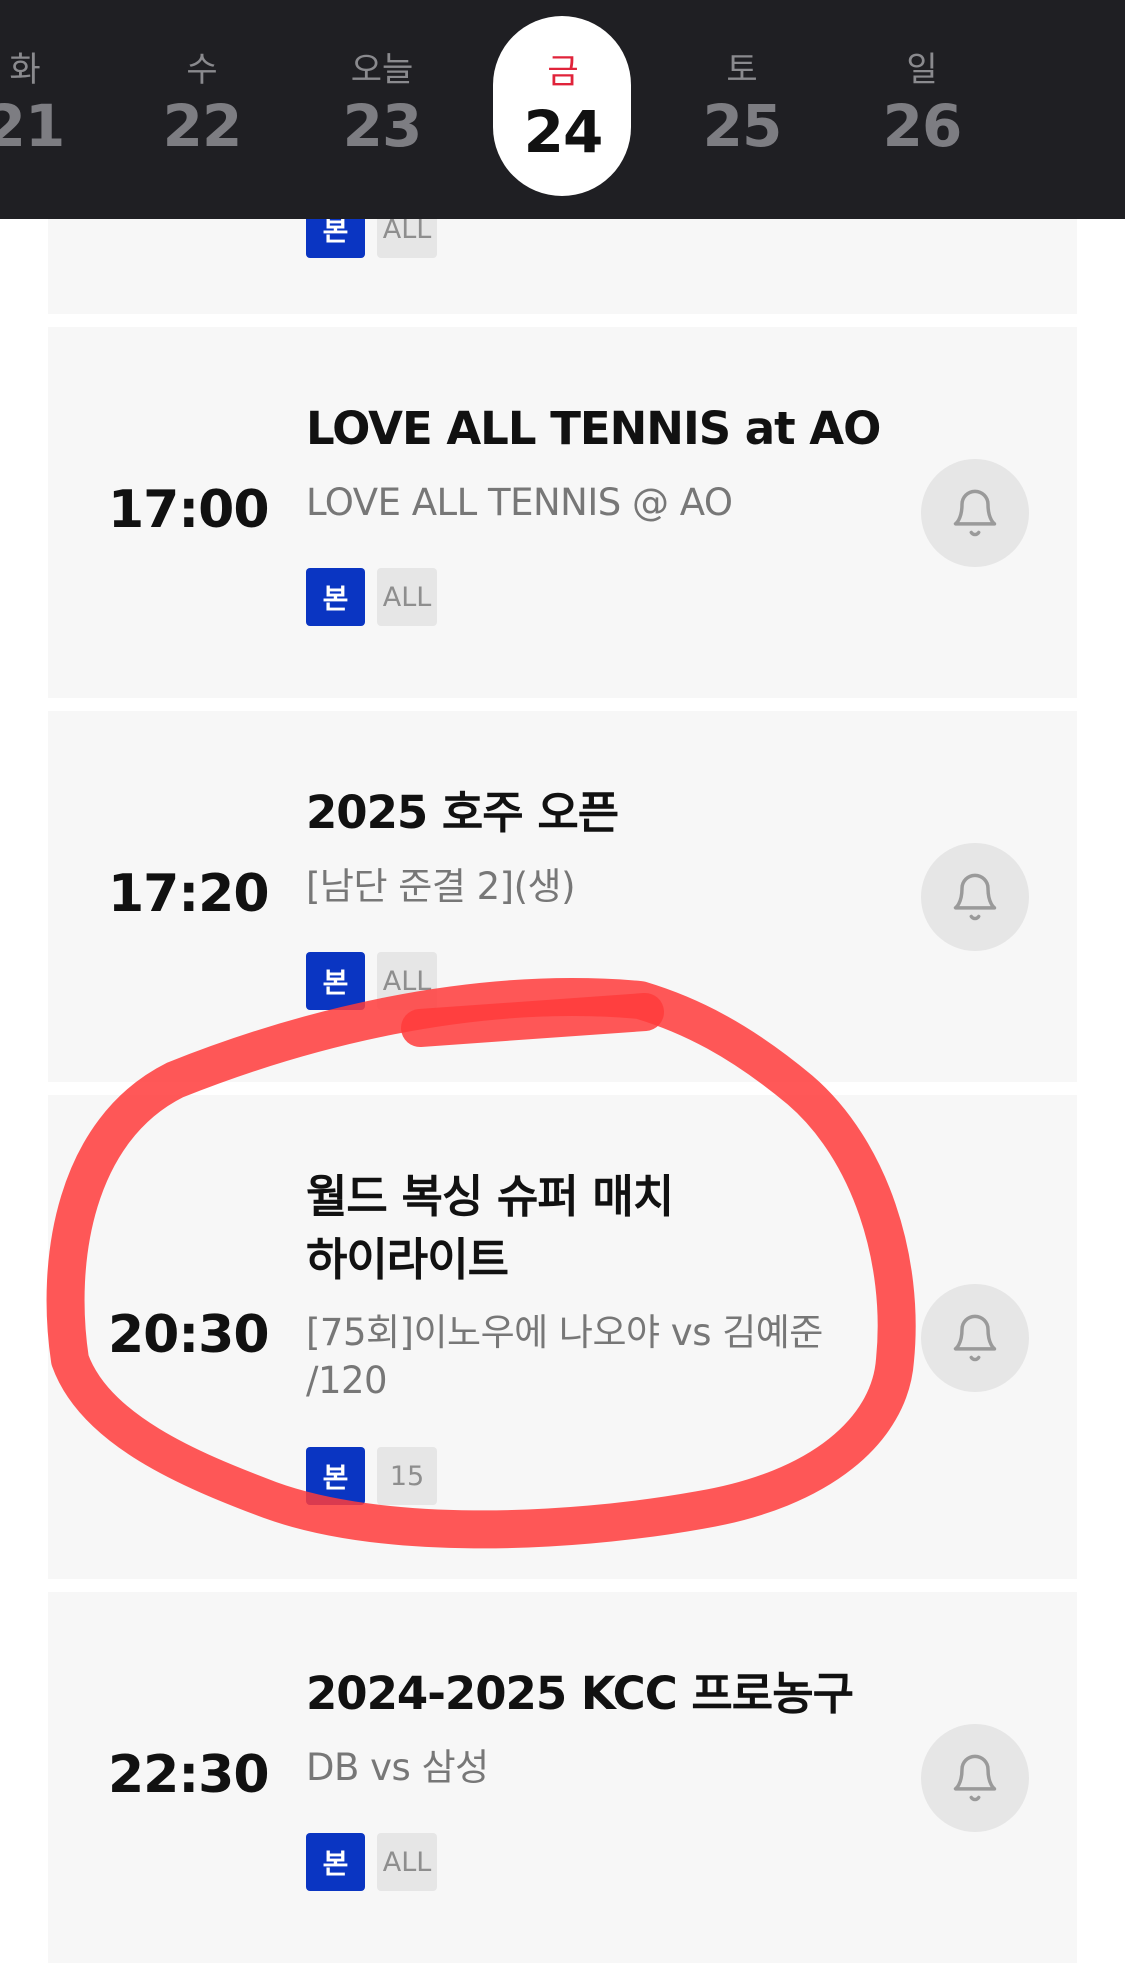 The height and width of the screenshot is (1967, 1125). What do you see at coordinates (606, 1357) in the screenshot?
I see `program-subtitle: [75회]이노우에 나오야 vs 김예준 /120` at bounding box center [606, 1357].